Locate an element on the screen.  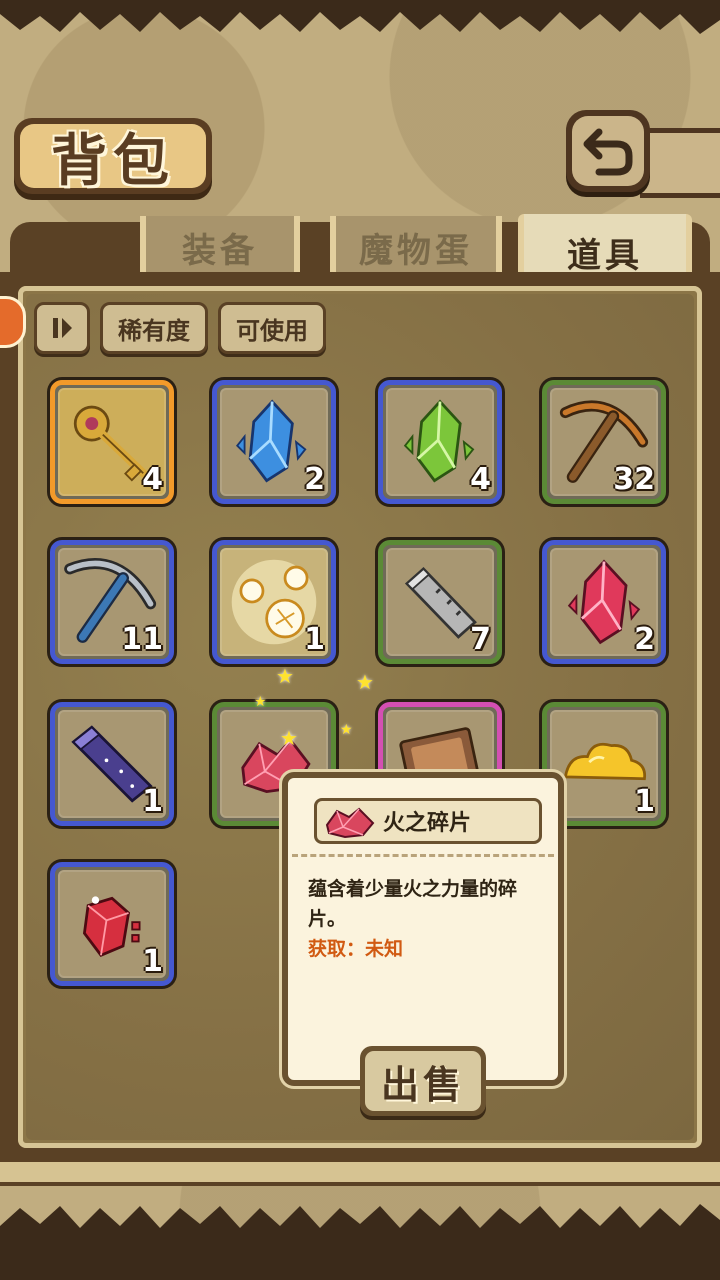
item-name-box: 火之碎片 is located at coordinates (428, 821).